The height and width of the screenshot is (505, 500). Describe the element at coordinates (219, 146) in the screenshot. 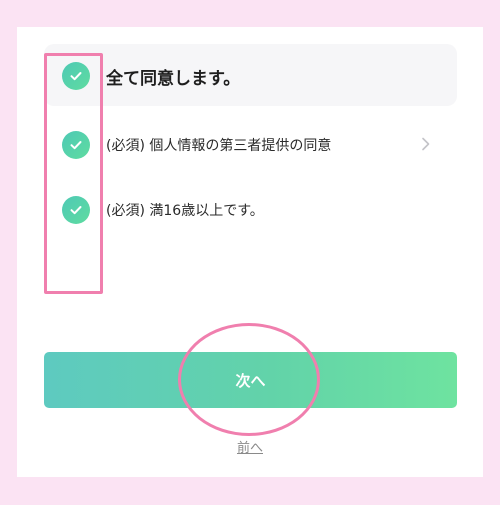

I see `consent-item-label: (必須) 個人情報の第三者提供の同意` at that location.